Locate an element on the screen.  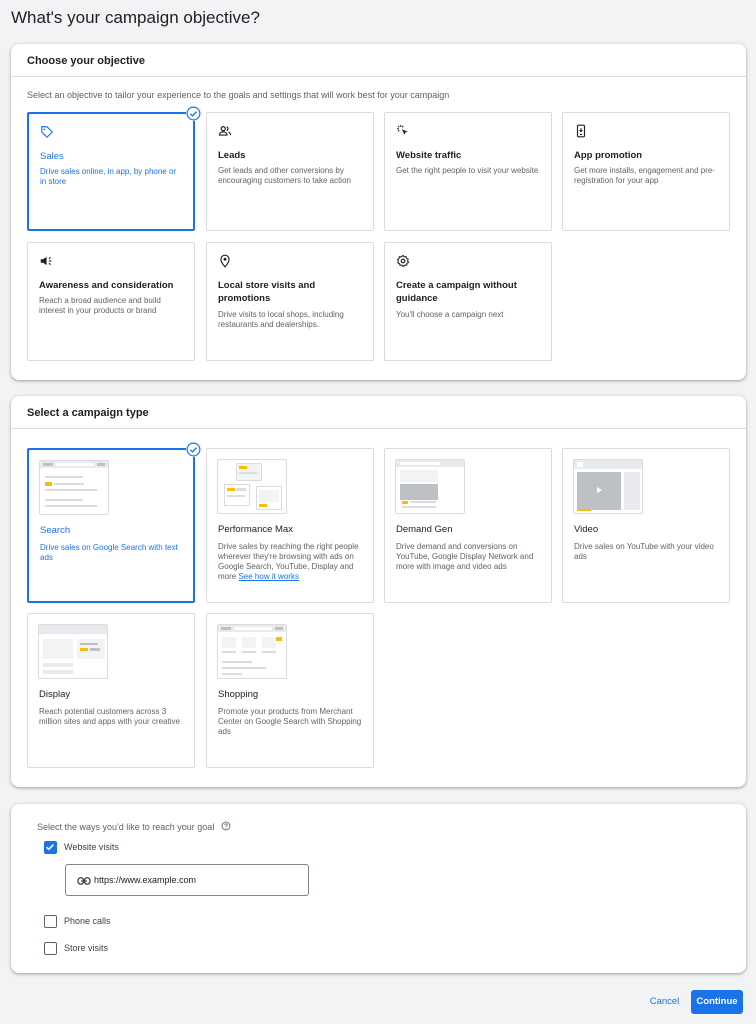
objective-card-title: Local store visits and promotions is located at coordinates (267, 292).